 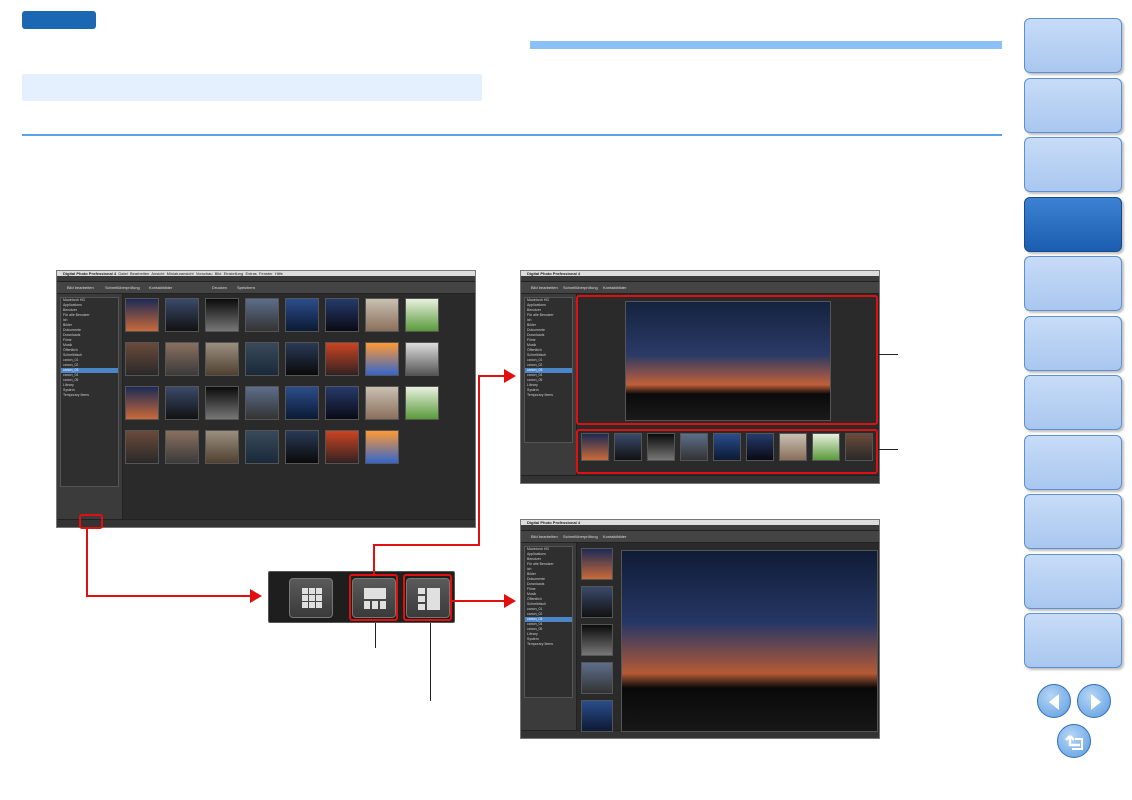 I want to click on next-page-button, so click(x=1094, y=701).